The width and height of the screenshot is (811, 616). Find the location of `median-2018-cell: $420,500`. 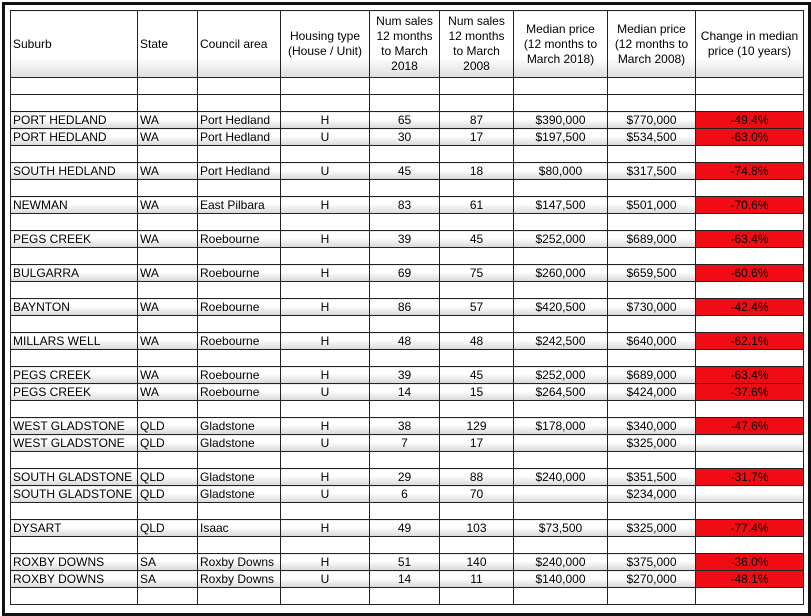

median-2018-cell: $420,500 is located at coordinates (560, 307).